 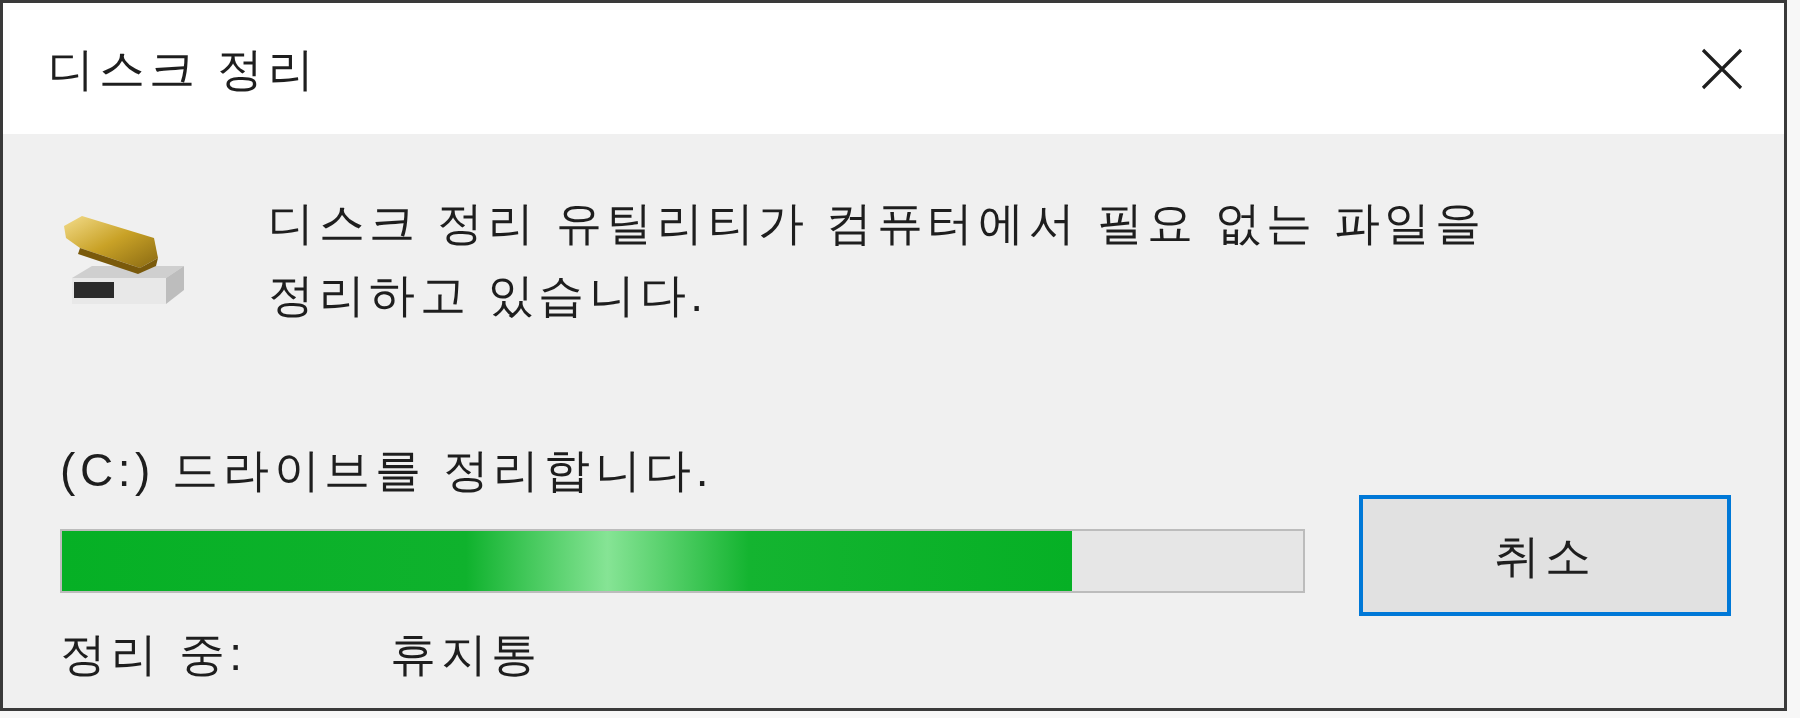 What do you see at coordinates (1722, 68) in the screenshot?
I see `close-icon` at bounding box center [1722, 68].